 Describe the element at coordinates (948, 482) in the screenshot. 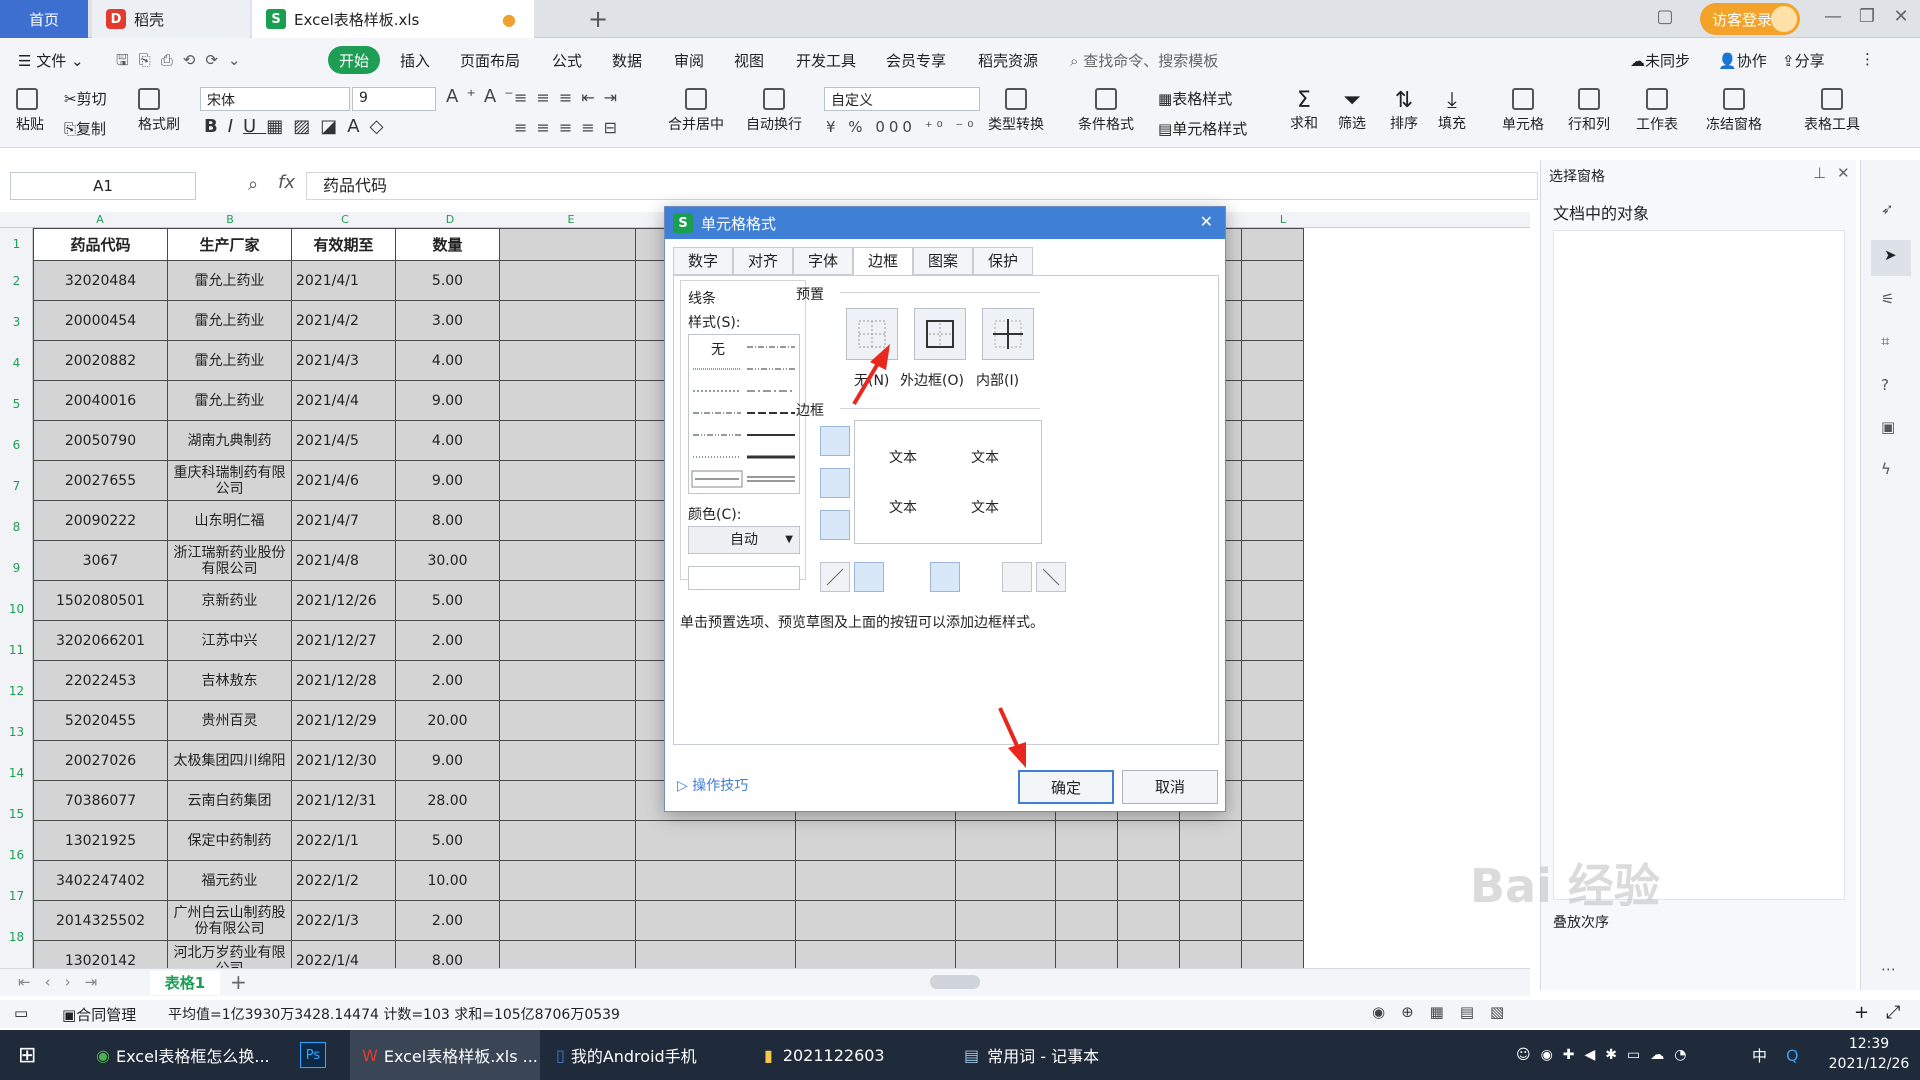

I see `border-preview: 文本 文本 文本 文本` at that location.